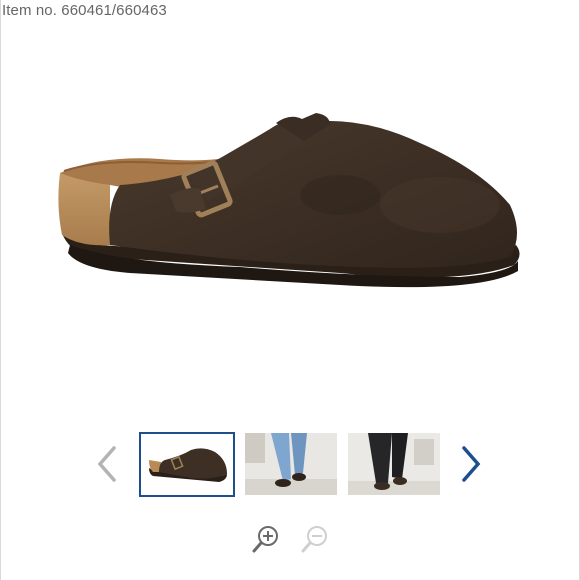 This screenshot has width=580, height=580. I want to click on zoom-out-icon, so click(315, 539).